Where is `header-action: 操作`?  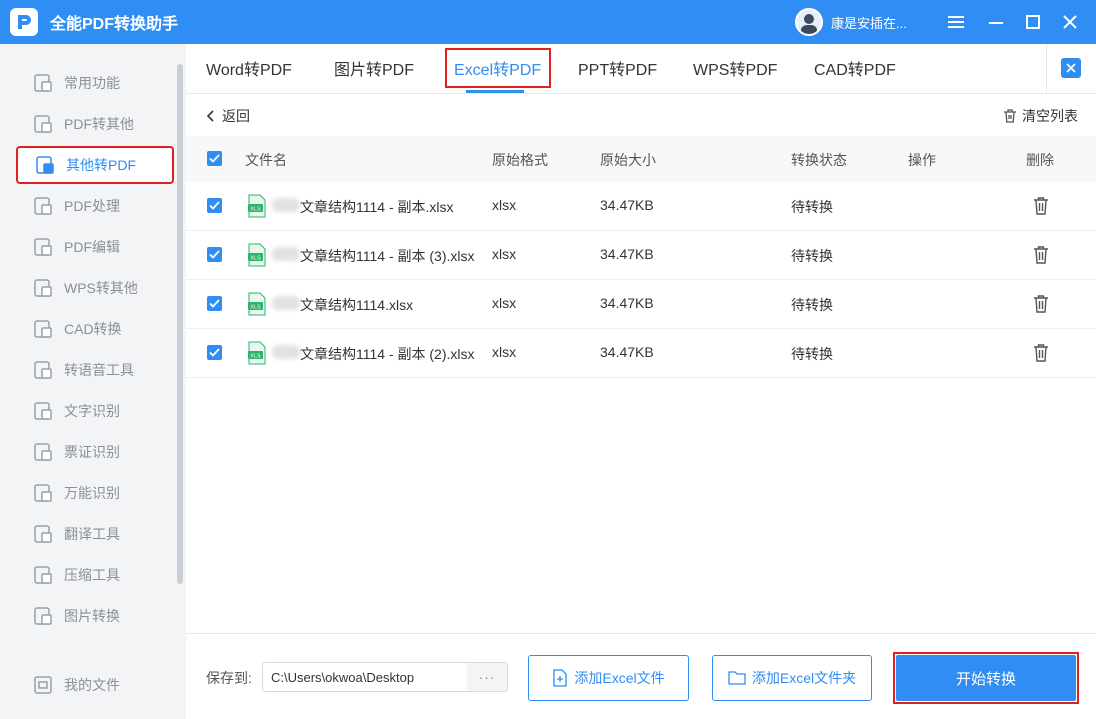
header-action: 操作 is located at coordinates (922, 160).